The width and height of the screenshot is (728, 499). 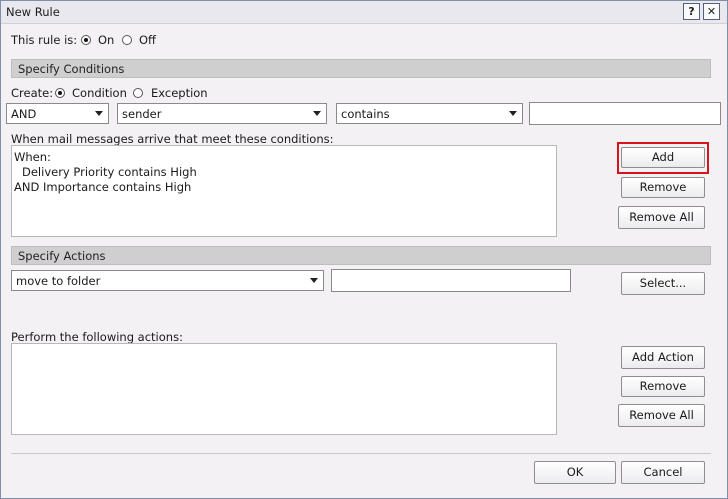 I want to click on create-label: Create:, so click(x=32, y=93).